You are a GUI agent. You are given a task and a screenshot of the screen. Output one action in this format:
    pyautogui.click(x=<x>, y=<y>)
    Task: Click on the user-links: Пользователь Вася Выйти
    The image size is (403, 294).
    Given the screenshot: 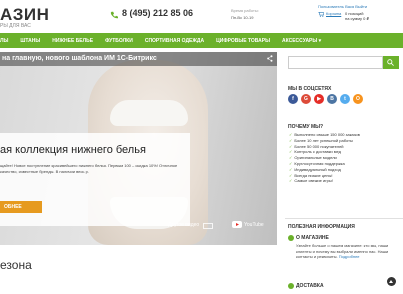 What is the action you would take?
    pyautogui.click(x=342, y=6)
    